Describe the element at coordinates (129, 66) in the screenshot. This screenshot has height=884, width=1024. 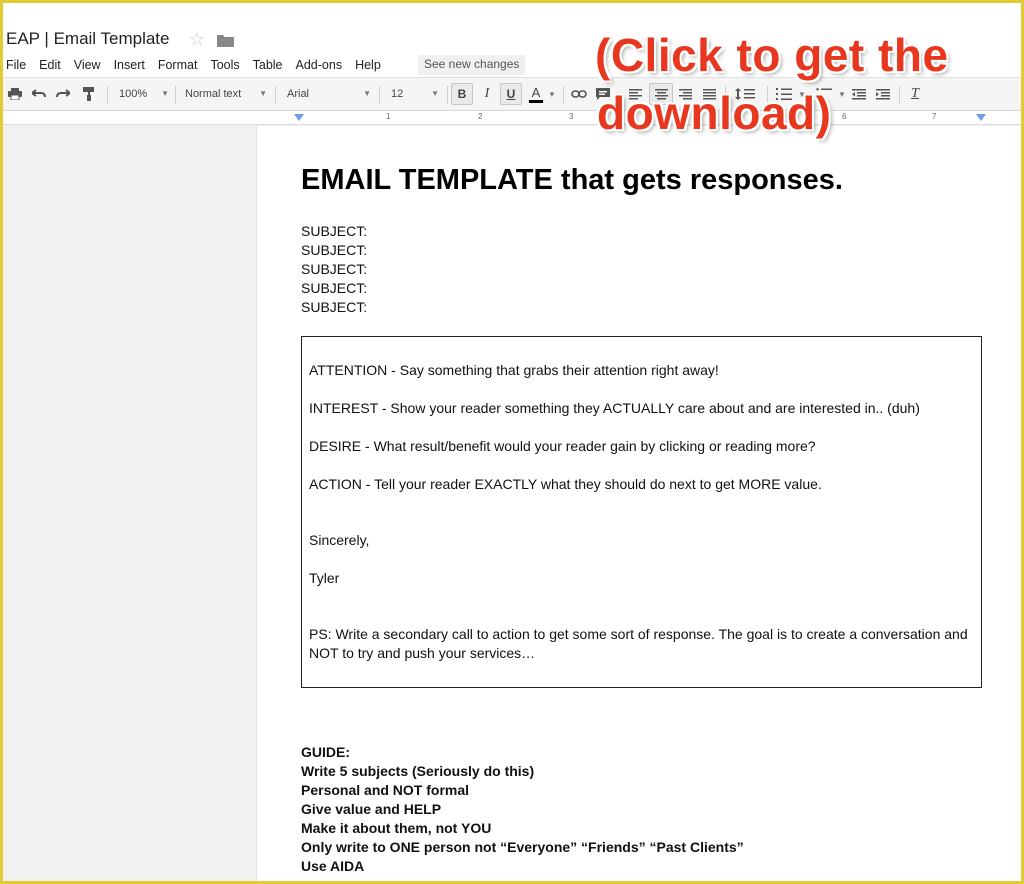
I see `menu-insert: Insert` at that location.